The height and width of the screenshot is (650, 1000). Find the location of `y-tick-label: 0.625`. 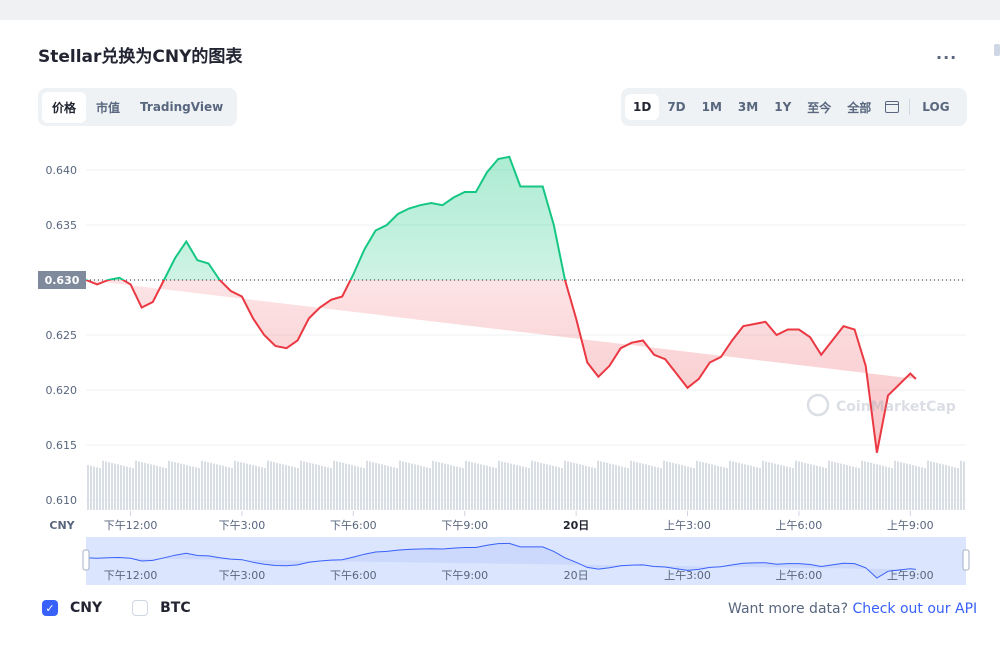

y-tick-label: 0.625 is located at coordinates (62, 335).